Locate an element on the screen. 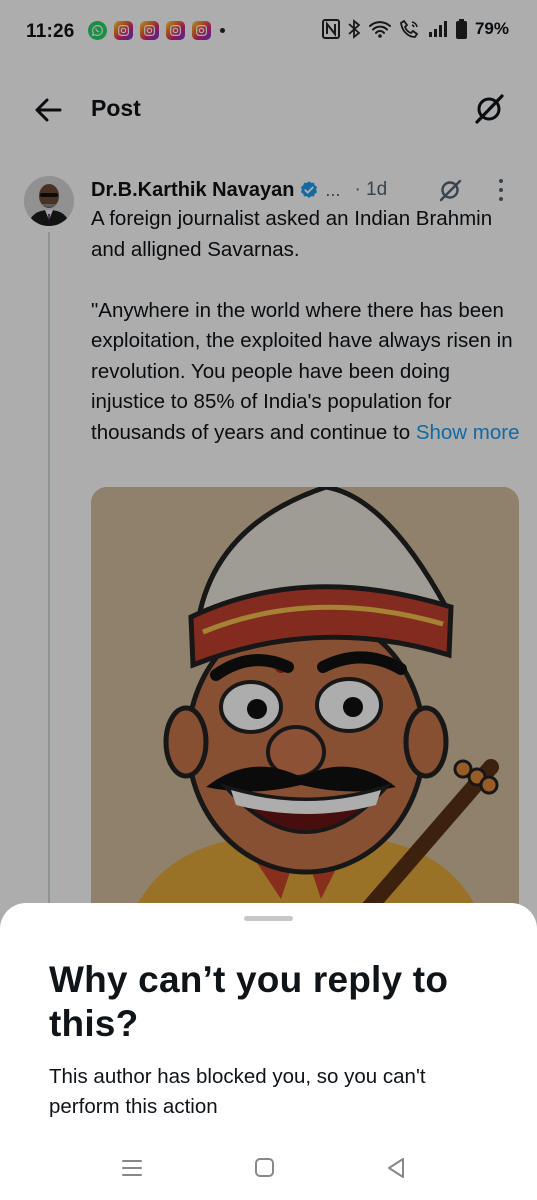 This screenshot has height=1200, width=537. sheet-title: Why can’t you reply to this? is located at coordinates (249, 1001).